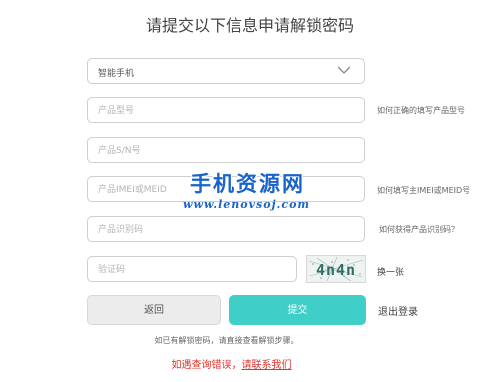 Image resolution: width=500 pixels, height=382 pixels. I want to click on error-contact-line: 如遇查询错误，请联系我们, so click(231, 363).